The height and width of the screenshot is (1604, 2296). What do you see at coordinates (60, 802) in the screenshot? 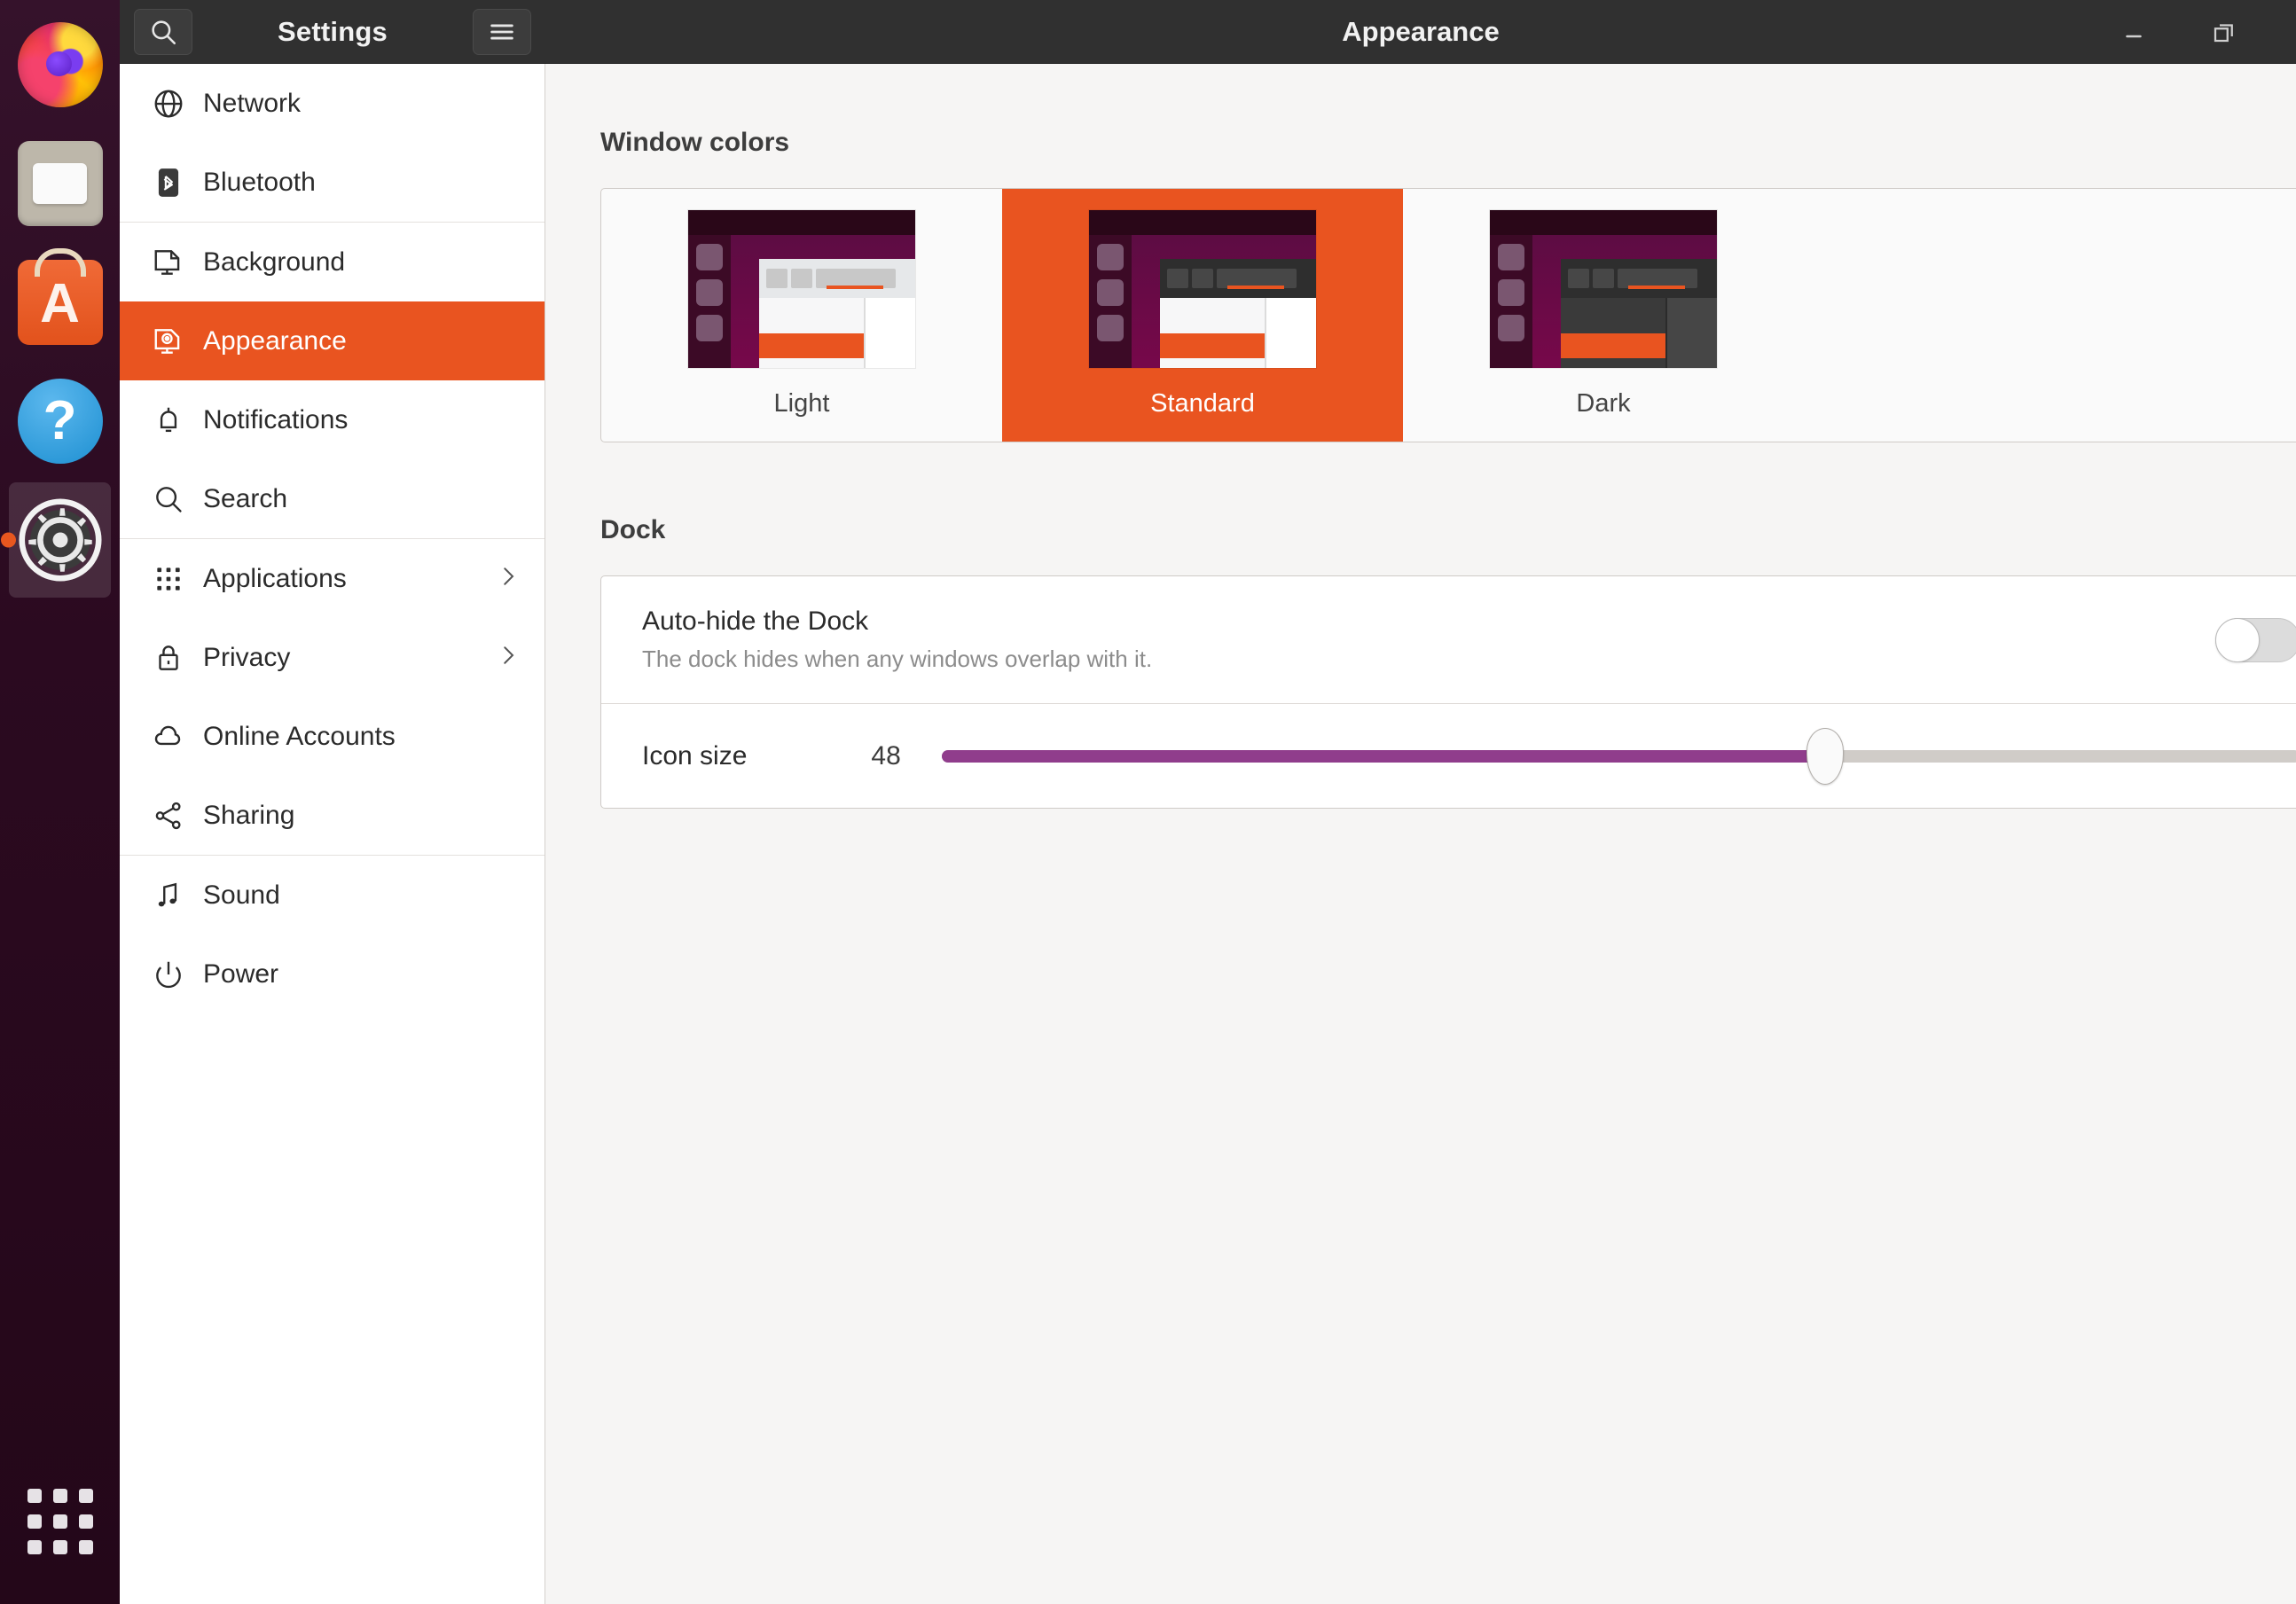
I see `ubuntu-dock: A ?` at bounding box center [60, 802].